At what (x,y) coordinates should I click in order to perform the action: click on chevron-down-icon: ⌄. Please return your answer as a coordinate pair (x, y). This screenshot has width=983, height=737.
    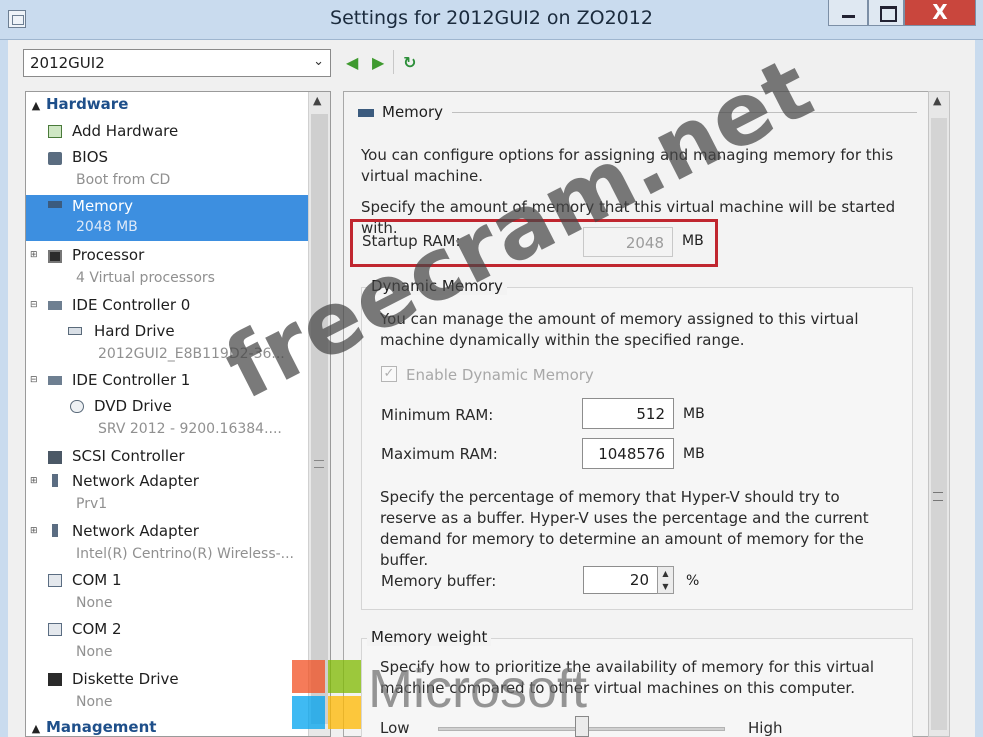
    Looking at the image, I should click on (318, 61).